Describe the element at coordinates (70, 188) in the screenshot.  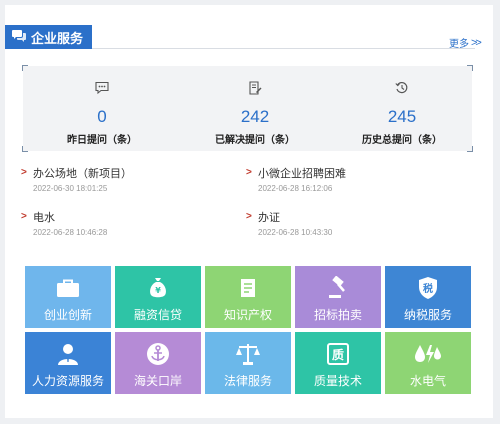
I see `news-date: 2022-06-30 18:01:25` at that location.